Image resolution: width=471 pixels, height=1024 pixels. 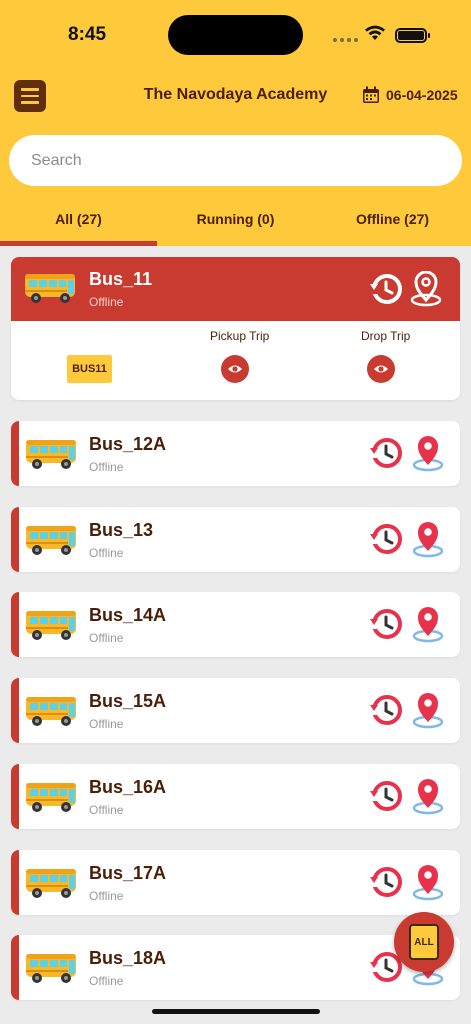 I want to click on fab-label: ALL, so click(x=424, y=942).